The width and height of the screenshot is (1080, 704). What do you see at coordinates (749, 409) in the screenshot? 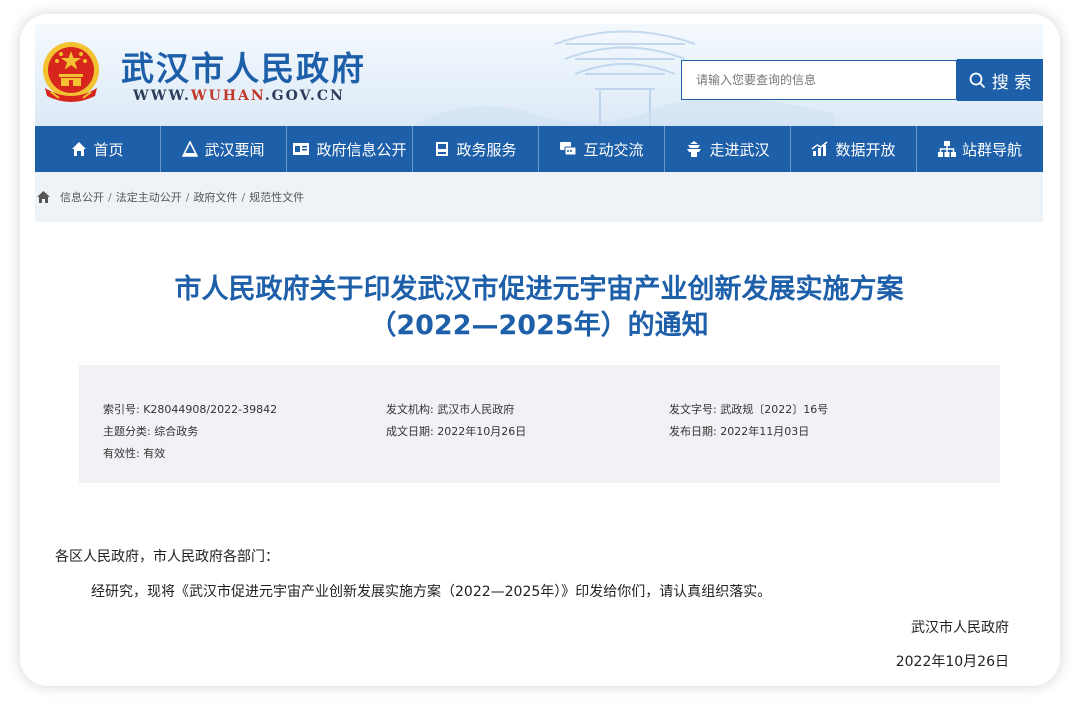
I see `meta-doc-no: 发文字号: 武政规〔2022〕16号` at bounding box center [749, 409].